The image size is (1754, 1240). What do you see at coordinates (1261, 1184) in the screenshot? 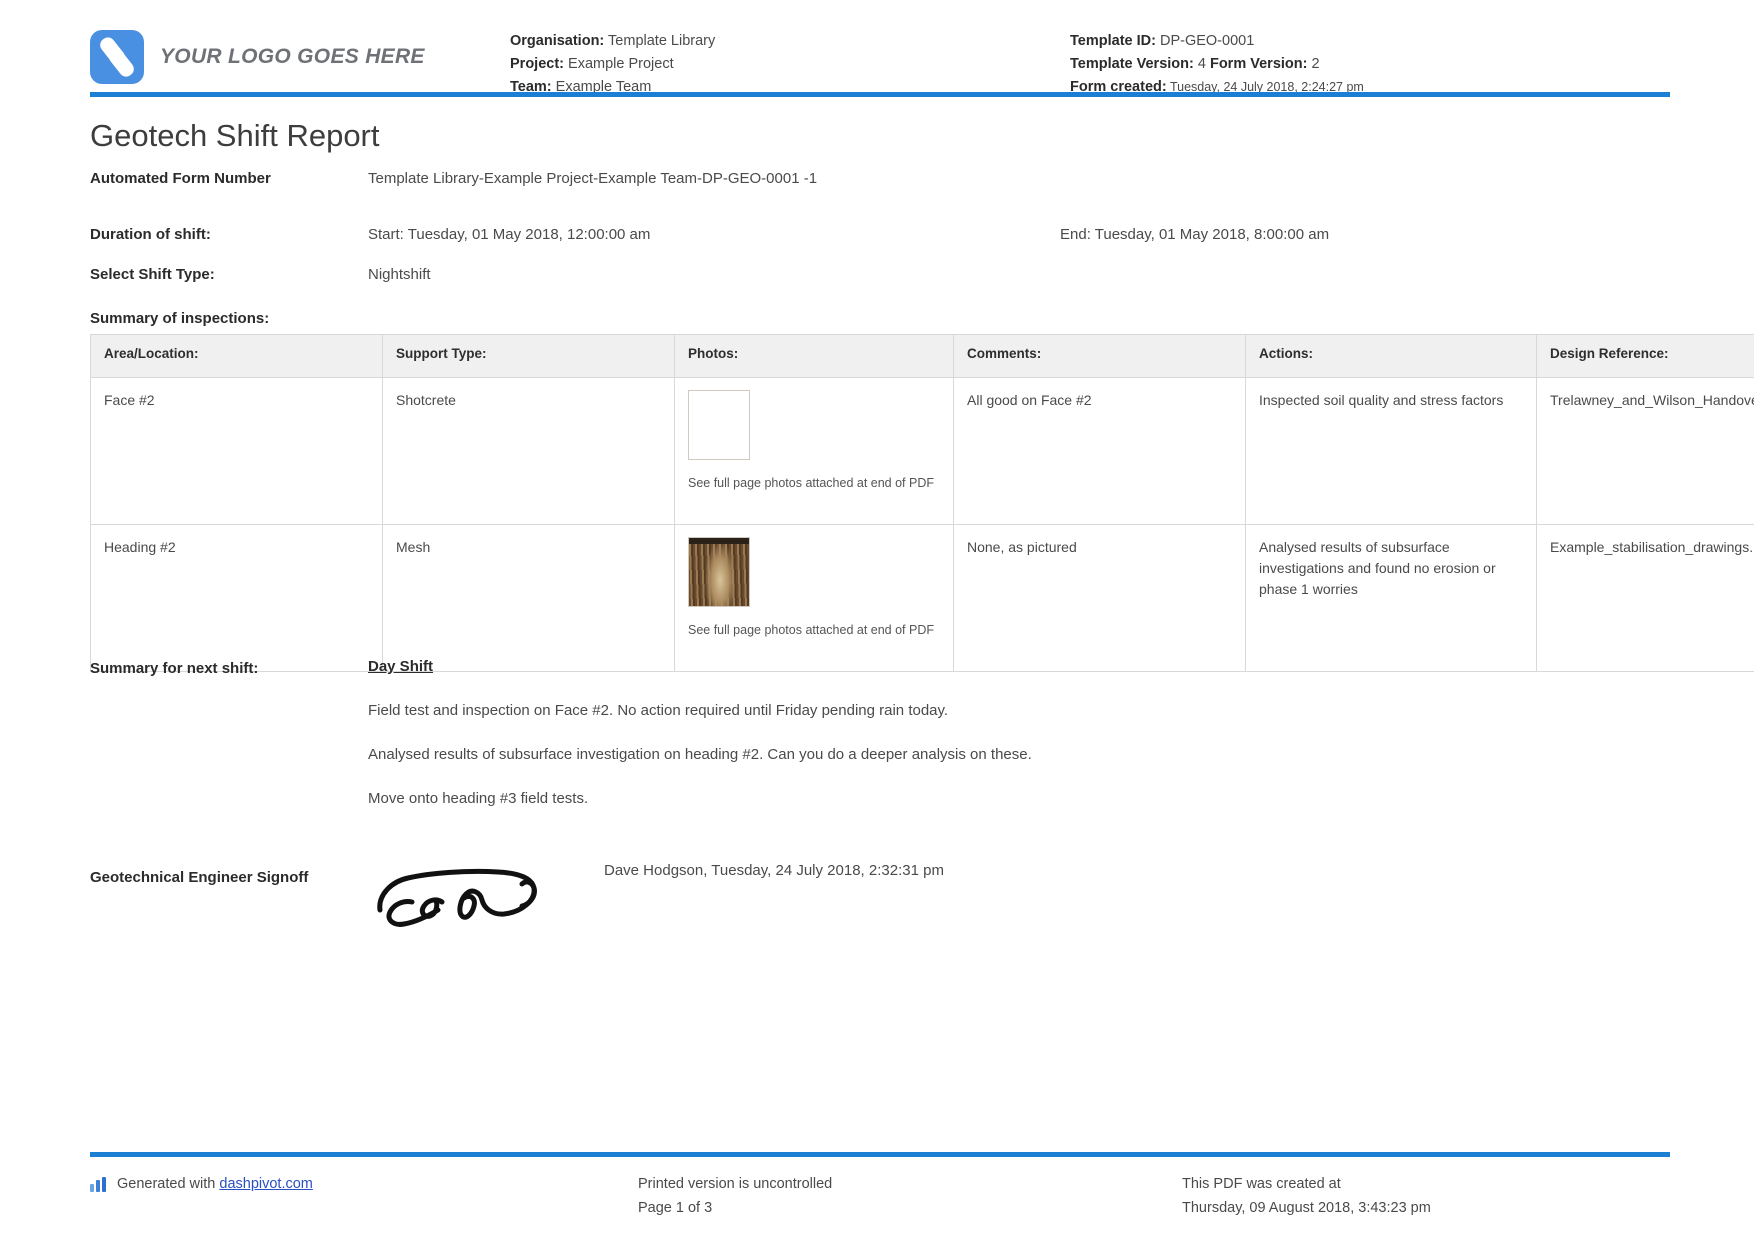
I see `footer-created-label: This PDF was created at` at bounding box center [1261, 1184].